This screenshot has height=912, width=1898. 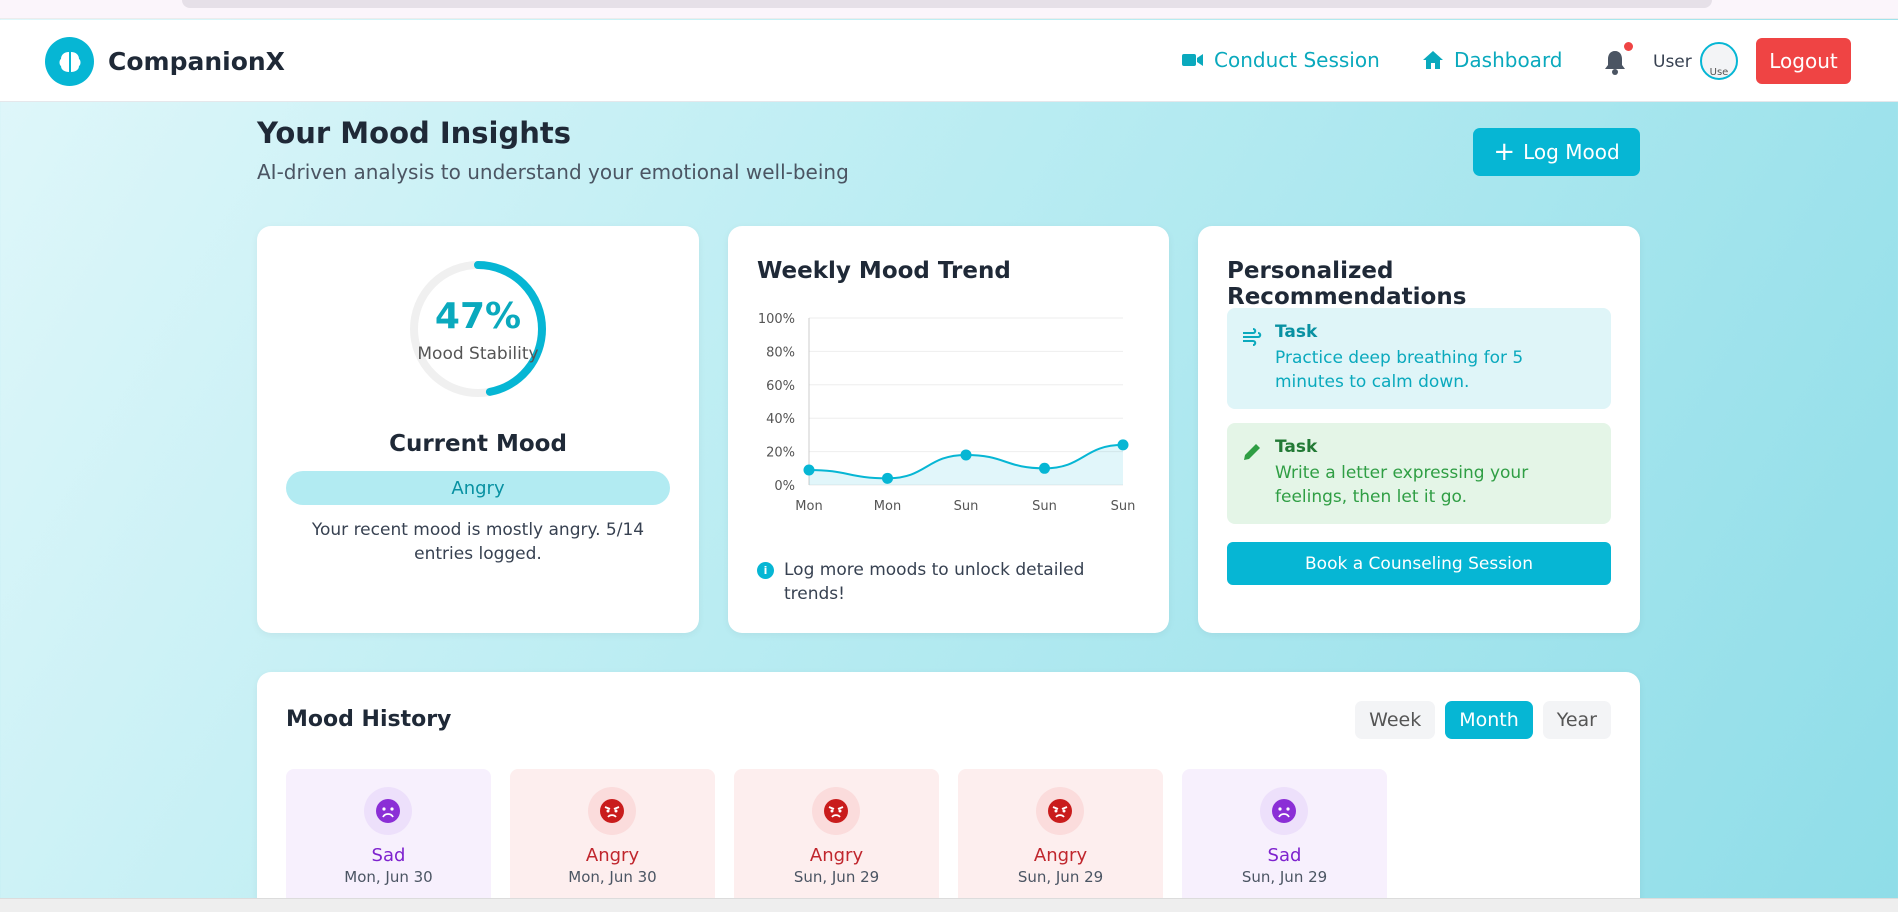 What do you see at coordinates (478, 354) in the screenshot?
I see `stability-label: Mood Stability` at bounding box center [478, 354].